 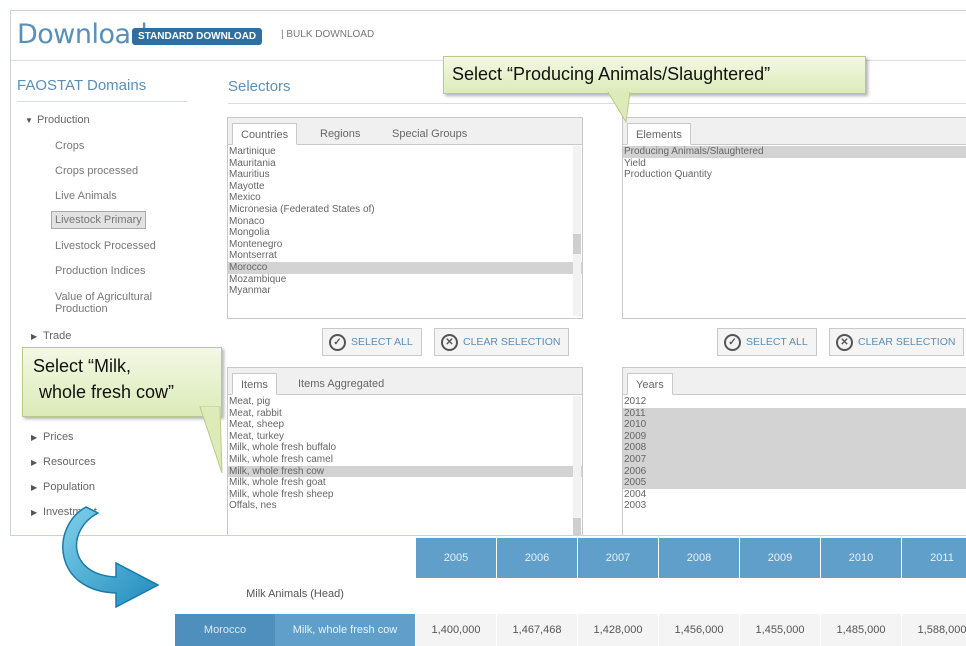 What do you see at coordinates (405, 471) in the screenshot?
I see `list-item: Milk, whole fresh cow` at bounding box center [405, 471].